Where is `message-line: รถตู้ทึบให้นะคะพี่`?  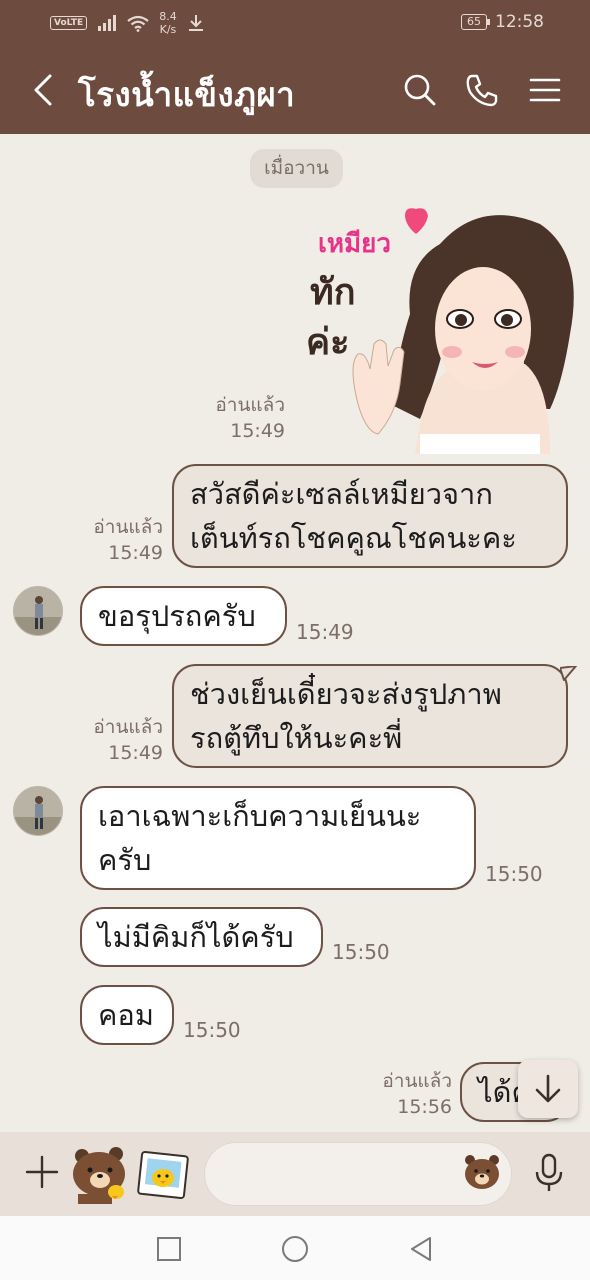 message-line: รถตู้ทึบให้นะคะพี่ is located at coordinates (296, 738).